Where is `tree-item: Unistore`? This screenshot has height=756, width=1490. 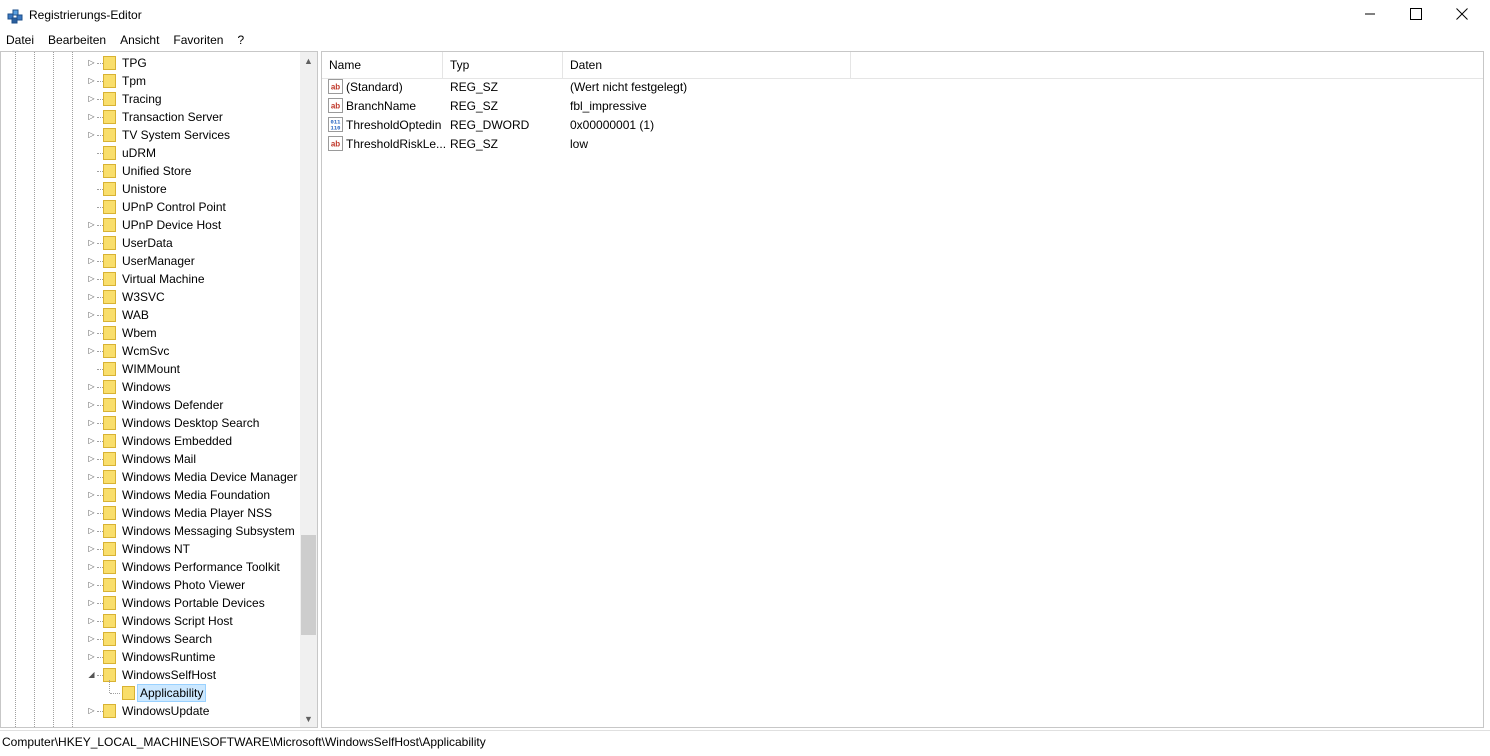 tree-item: Unistore is located at coordinates (151, 189).